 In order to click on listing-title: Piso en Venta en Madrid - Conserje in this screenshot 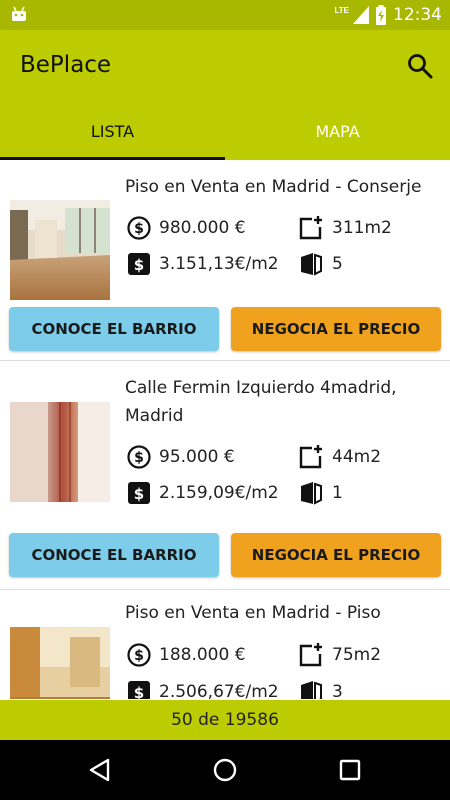, I will do `click(273, 187)`.